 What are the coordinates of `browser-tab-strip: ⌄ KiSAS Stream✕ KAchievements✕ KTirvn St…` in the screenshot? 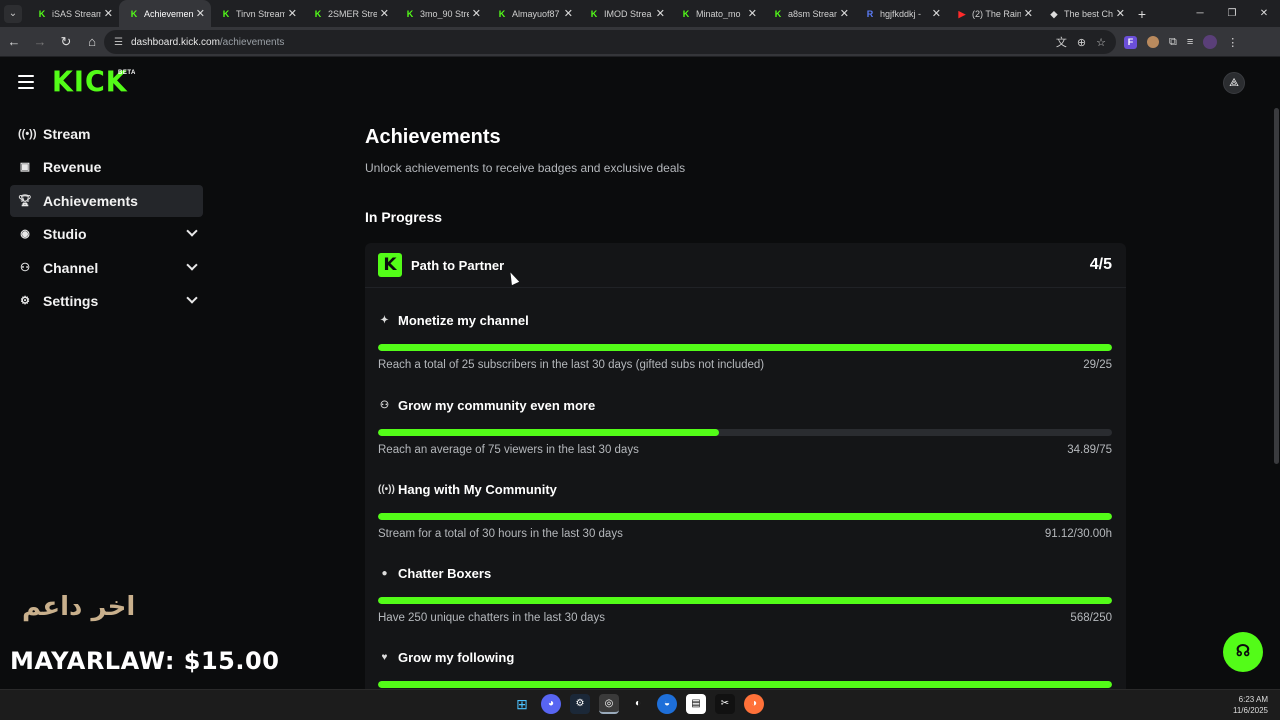 It's located at (640, 13).